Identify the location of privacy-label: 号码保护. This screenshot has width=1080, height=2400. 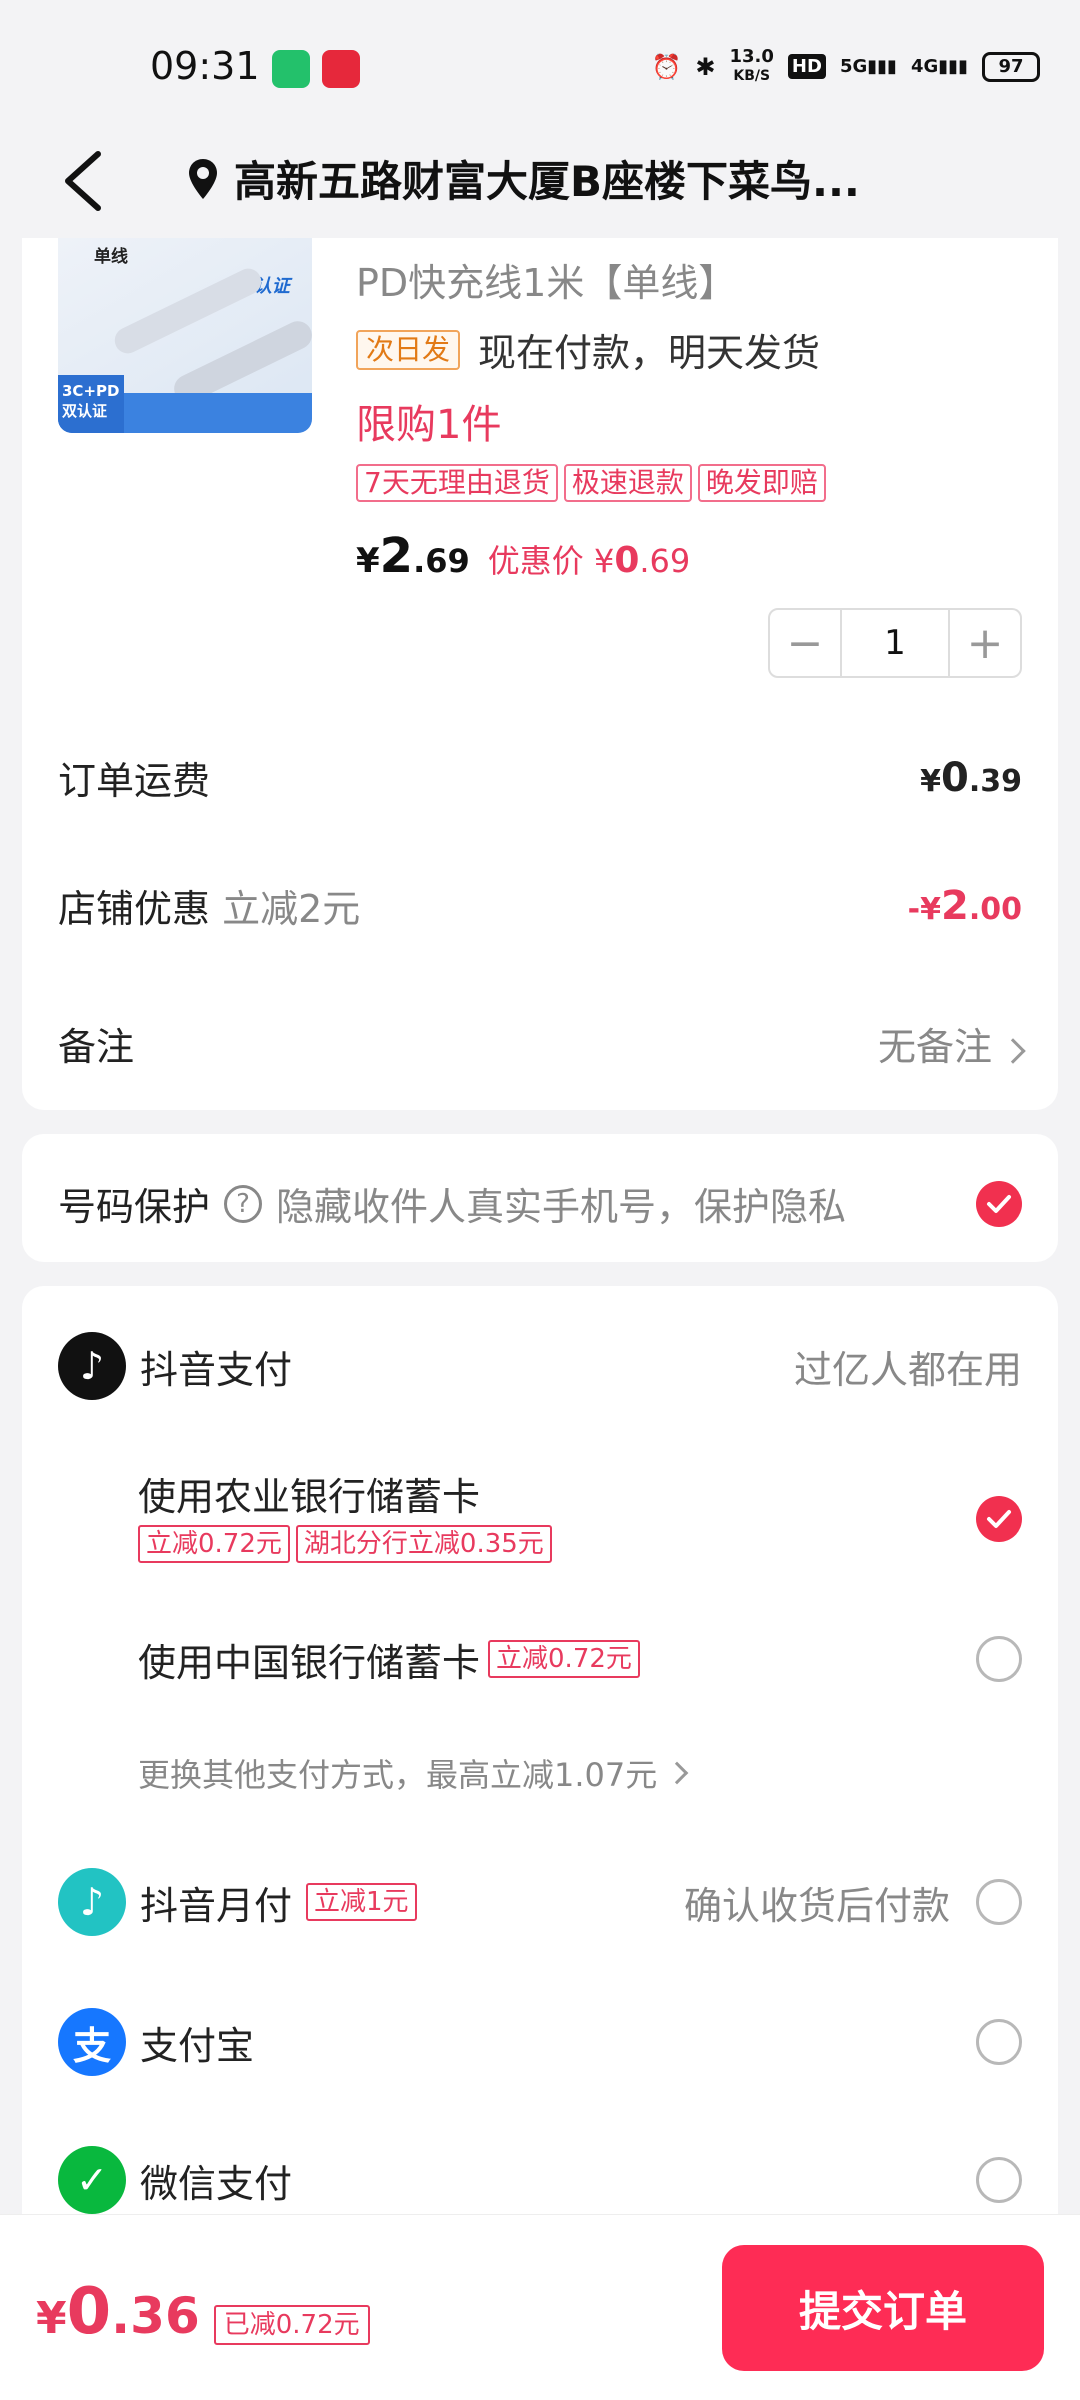
(134, 1207).